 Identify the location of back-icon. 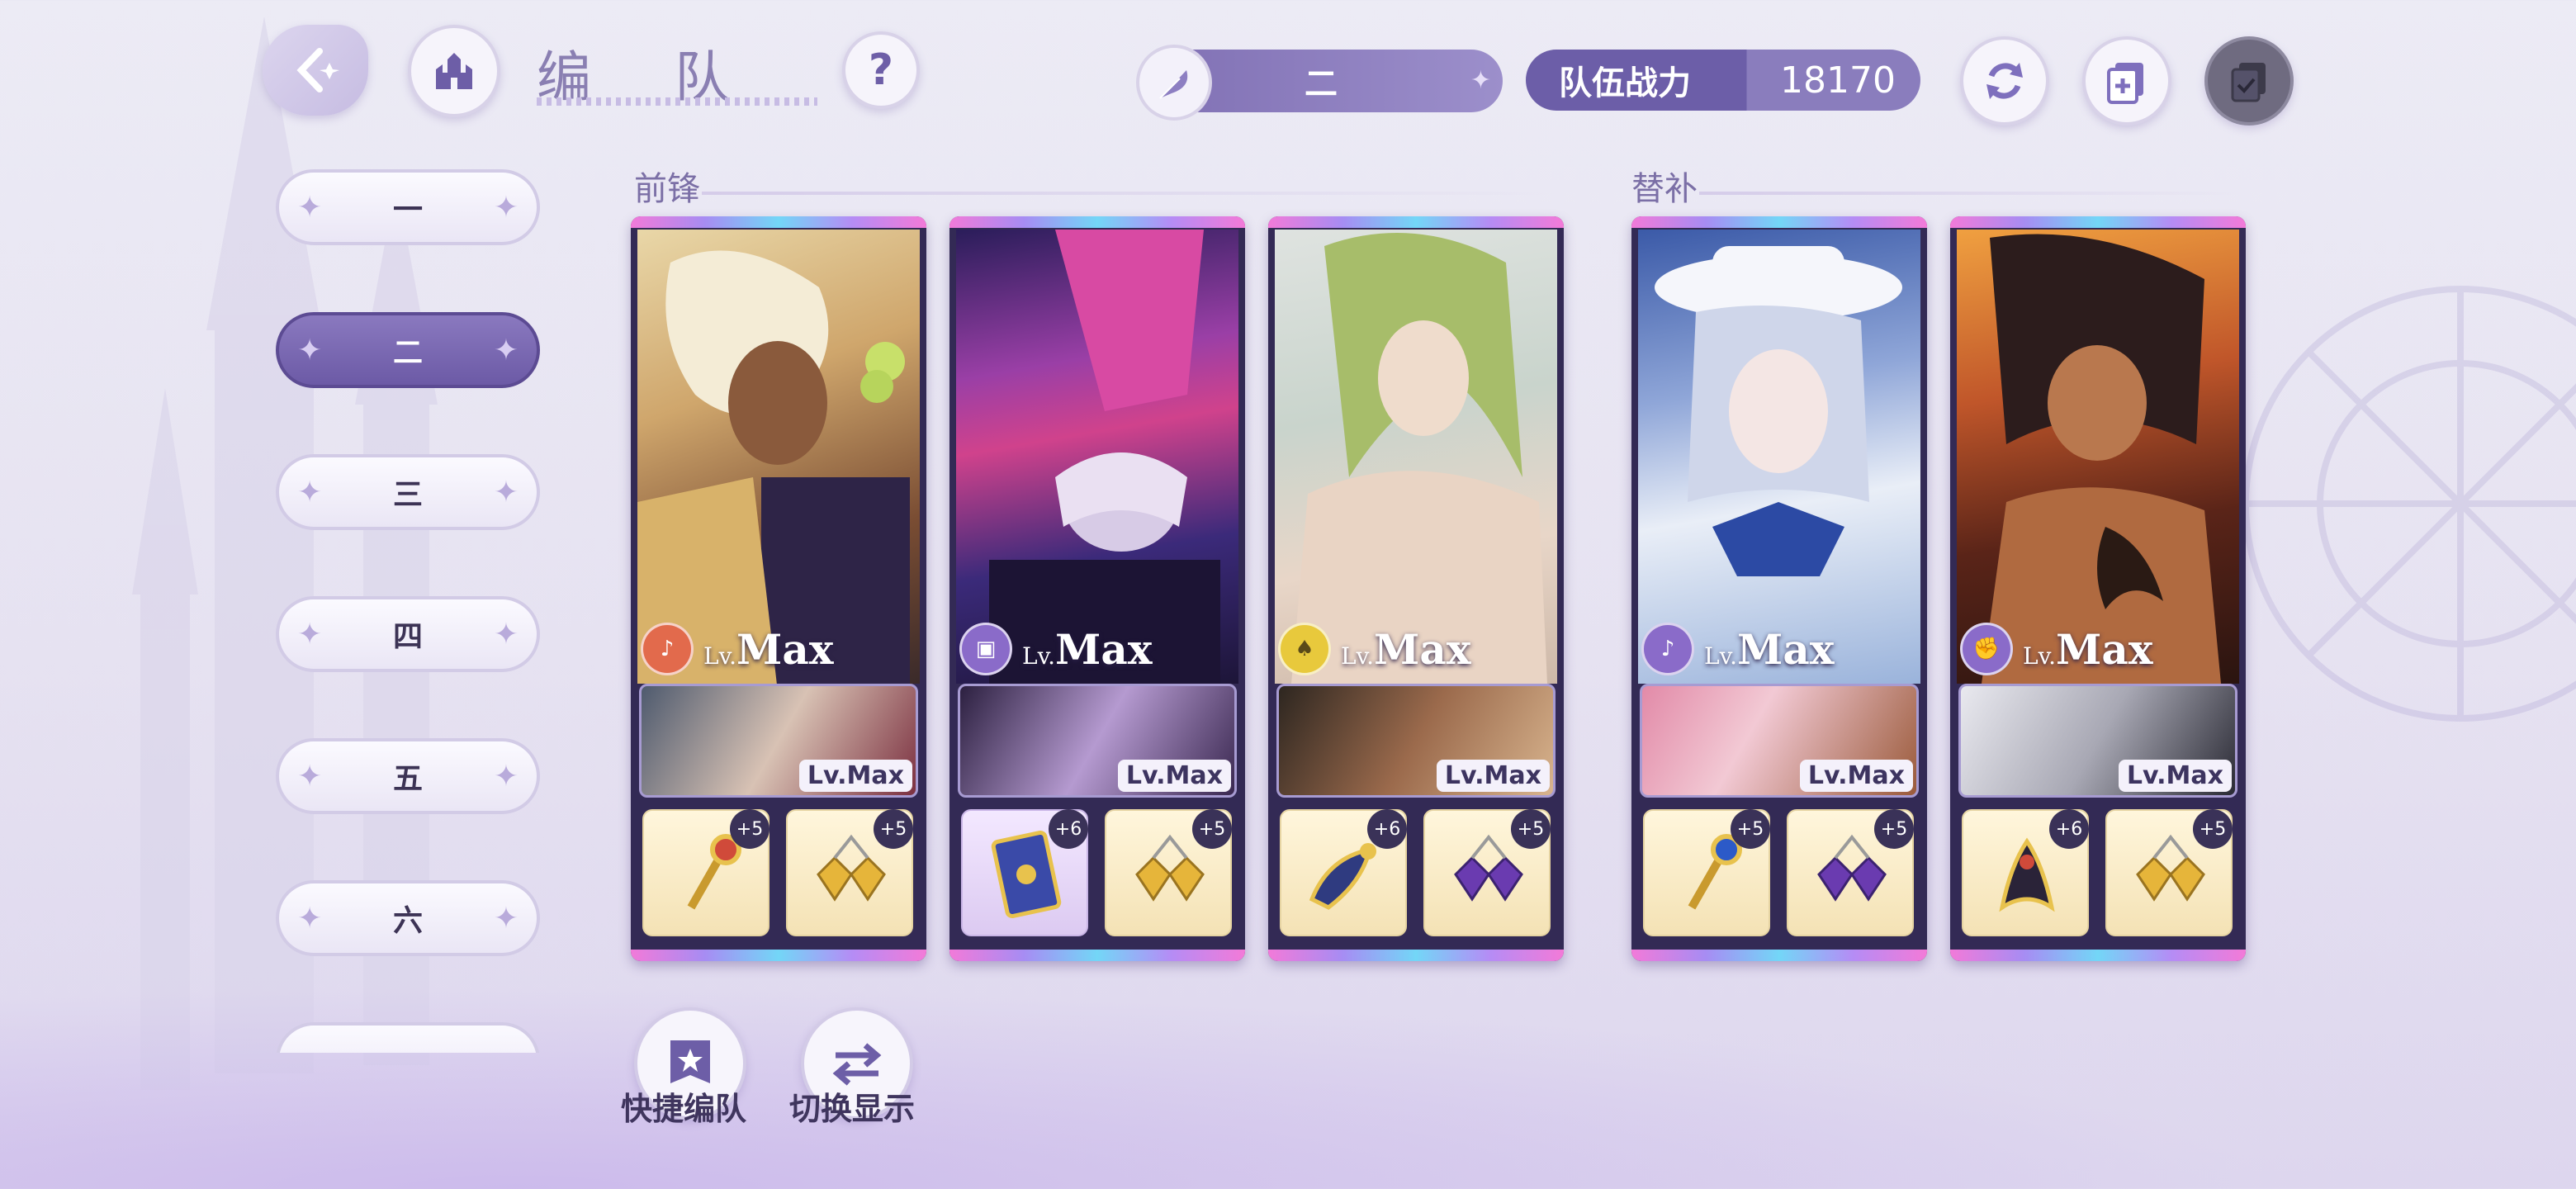
(317, 70).